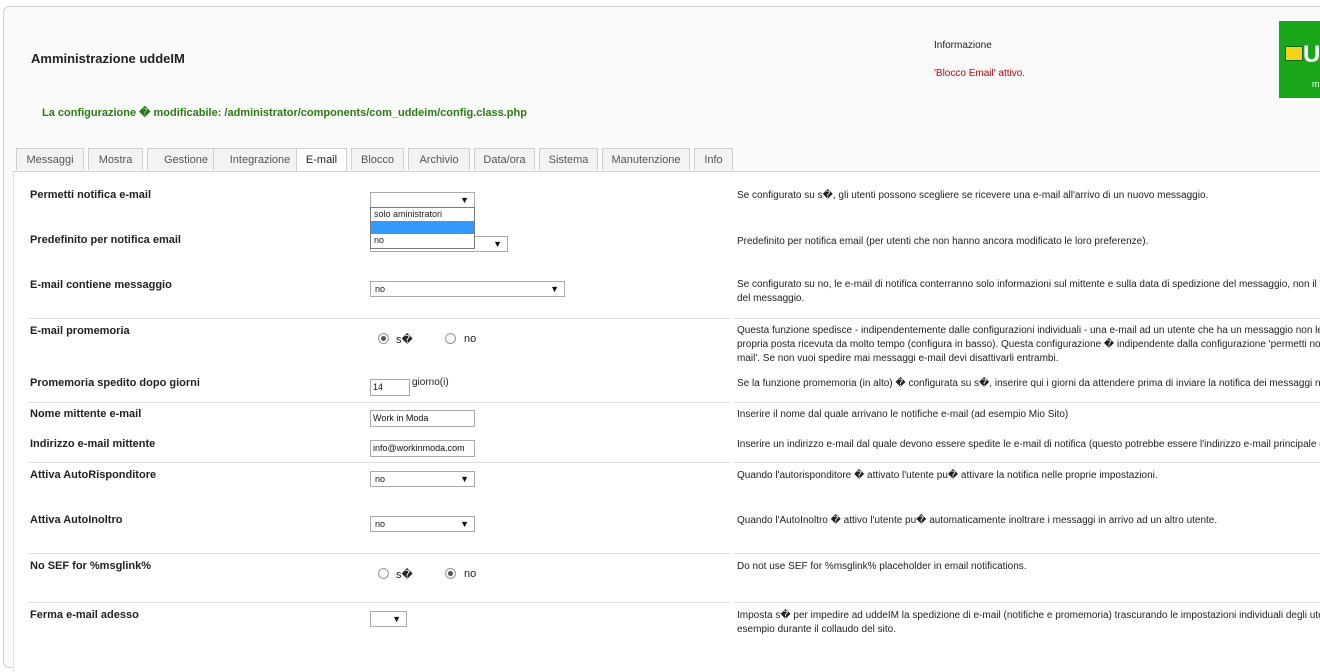 The height and width of the screenshot is (672, 1320). Describe the element at coordinates (450, 573) in the screenshot. I see `no-sef-no-radio` at that location.